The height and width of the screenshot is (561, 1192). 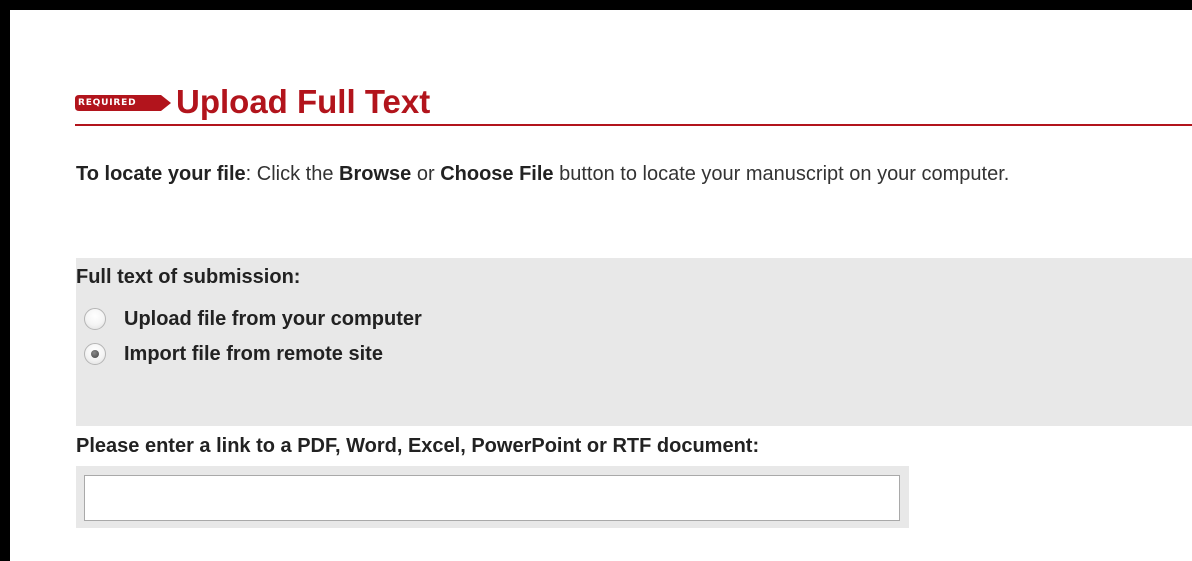 What do you see at coordinates (95, 319) in the screenshot?
I see `upload-radio` at bounding box center [95, 319].